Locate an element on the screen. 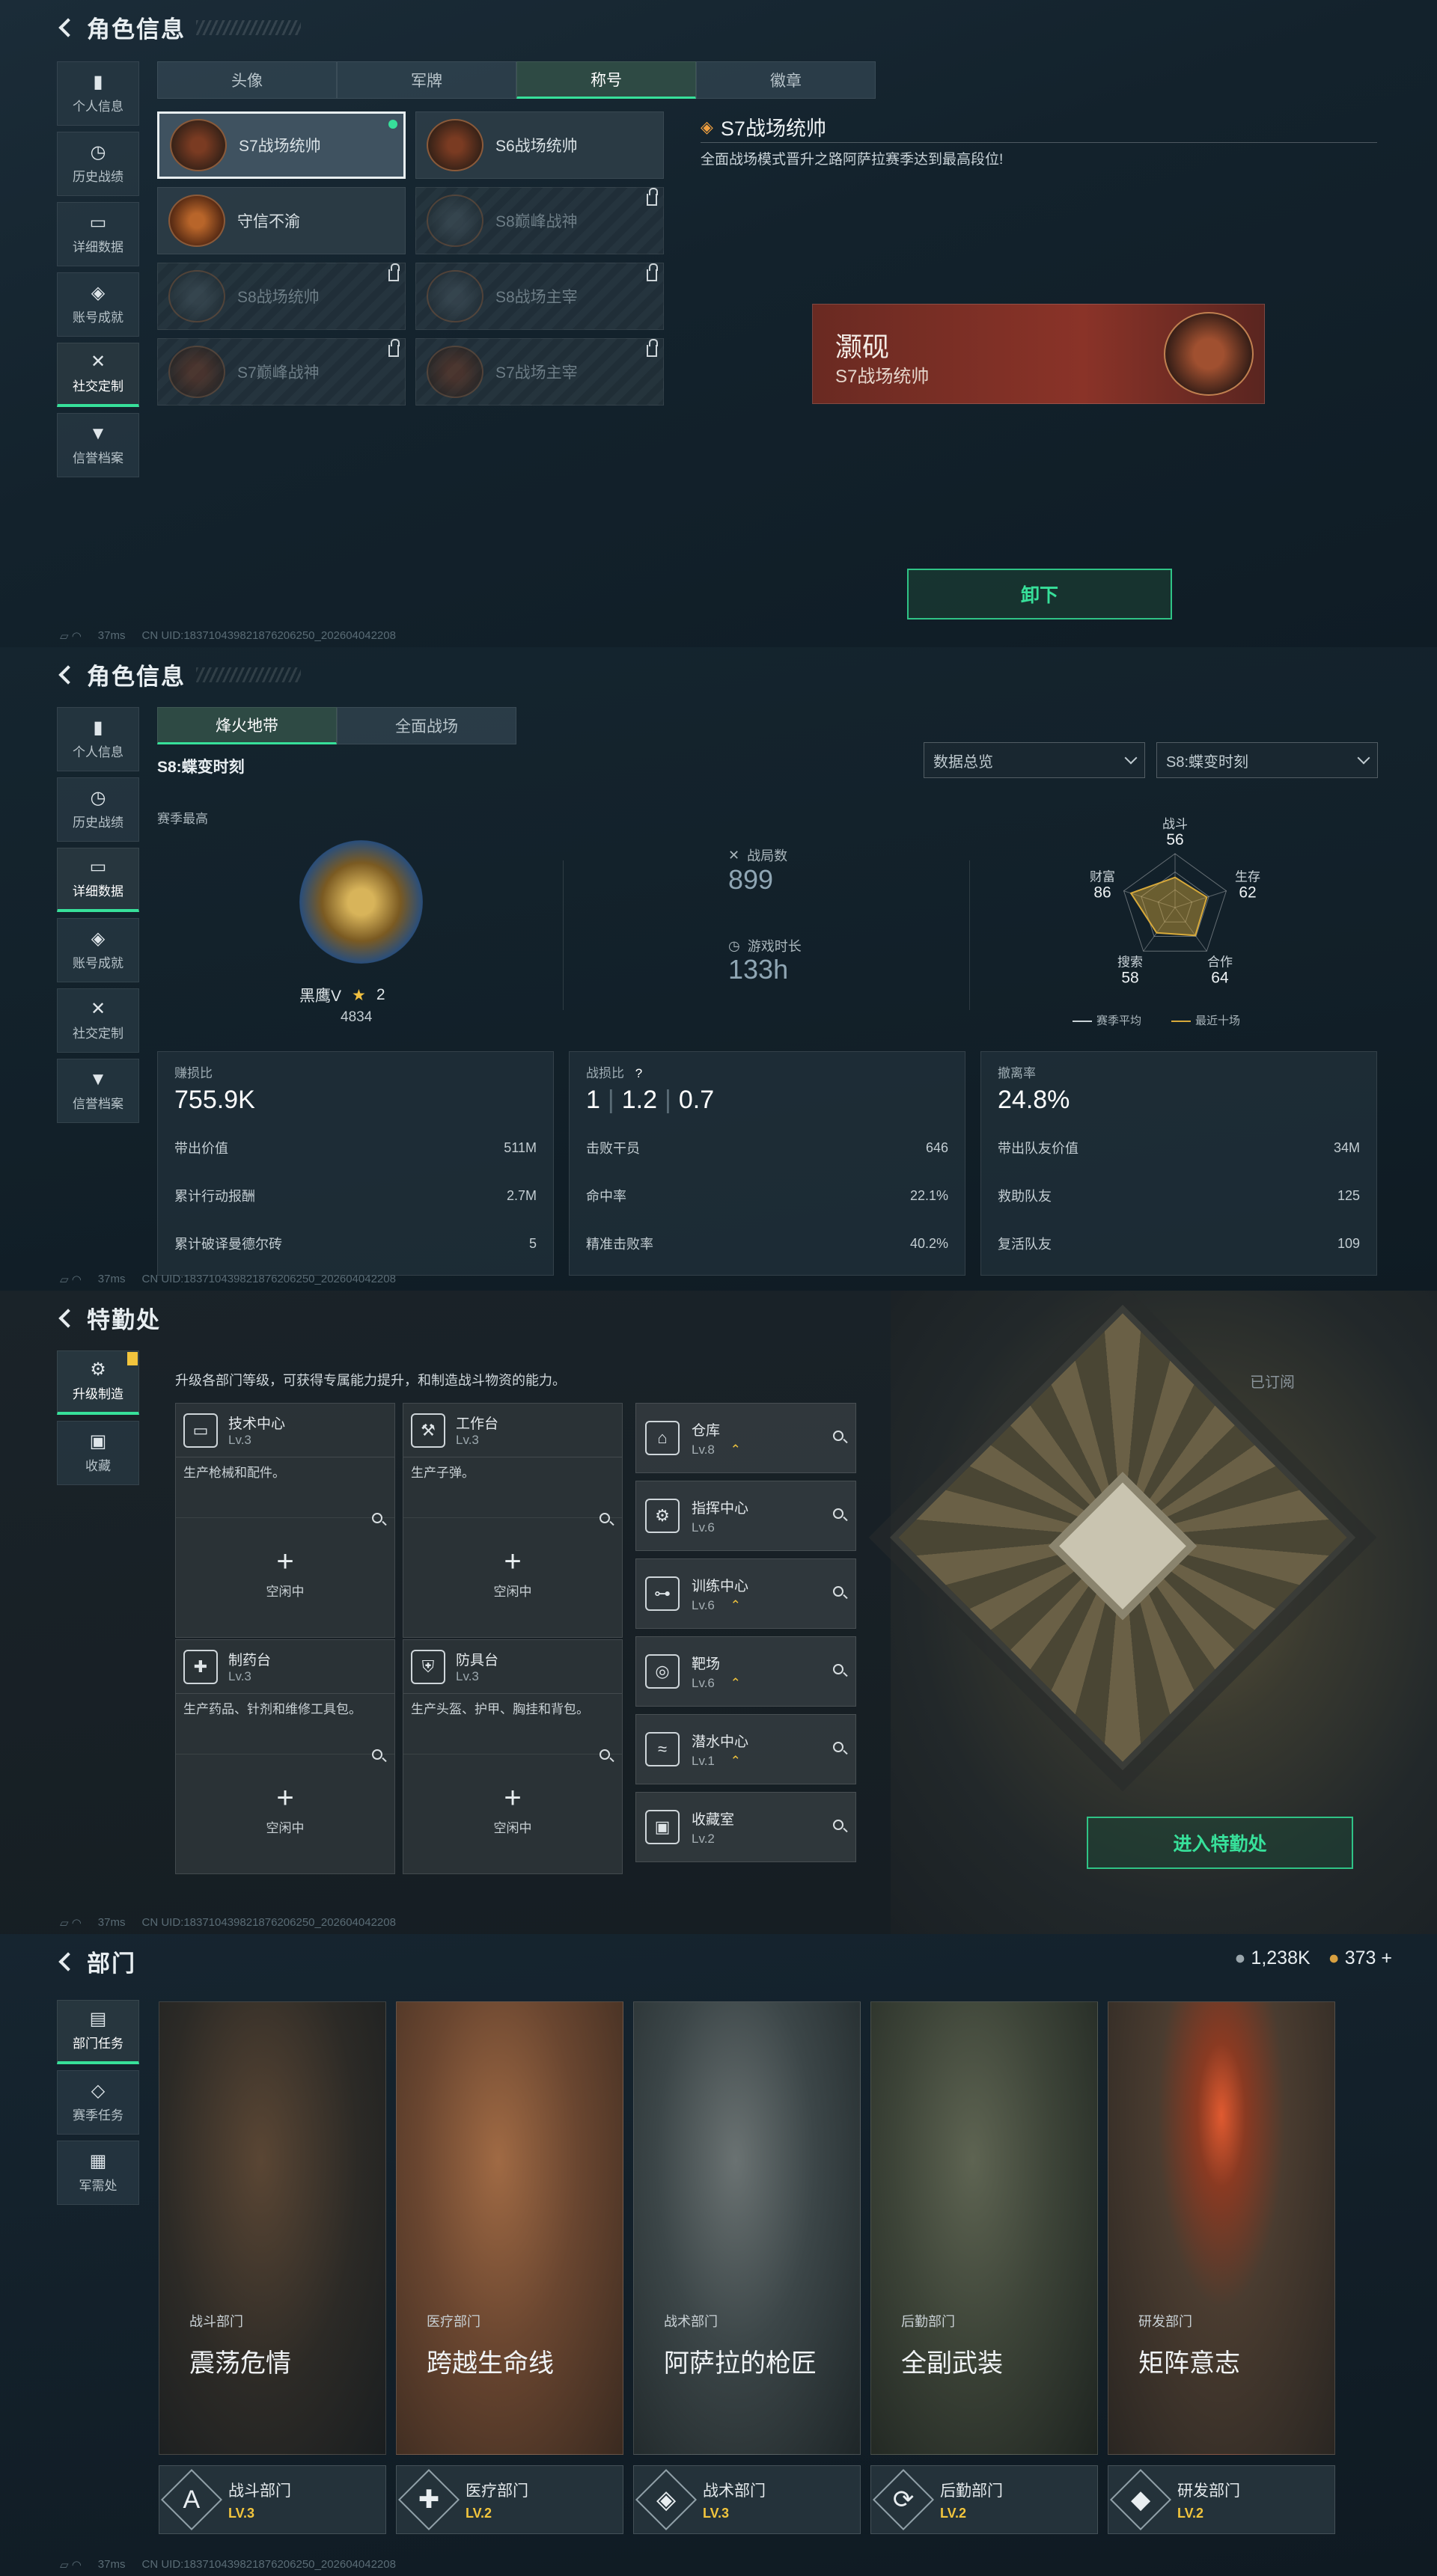  facility-collection-room: ▣ 收藏室 Lv.2 is located at coordinates (745, 1827).